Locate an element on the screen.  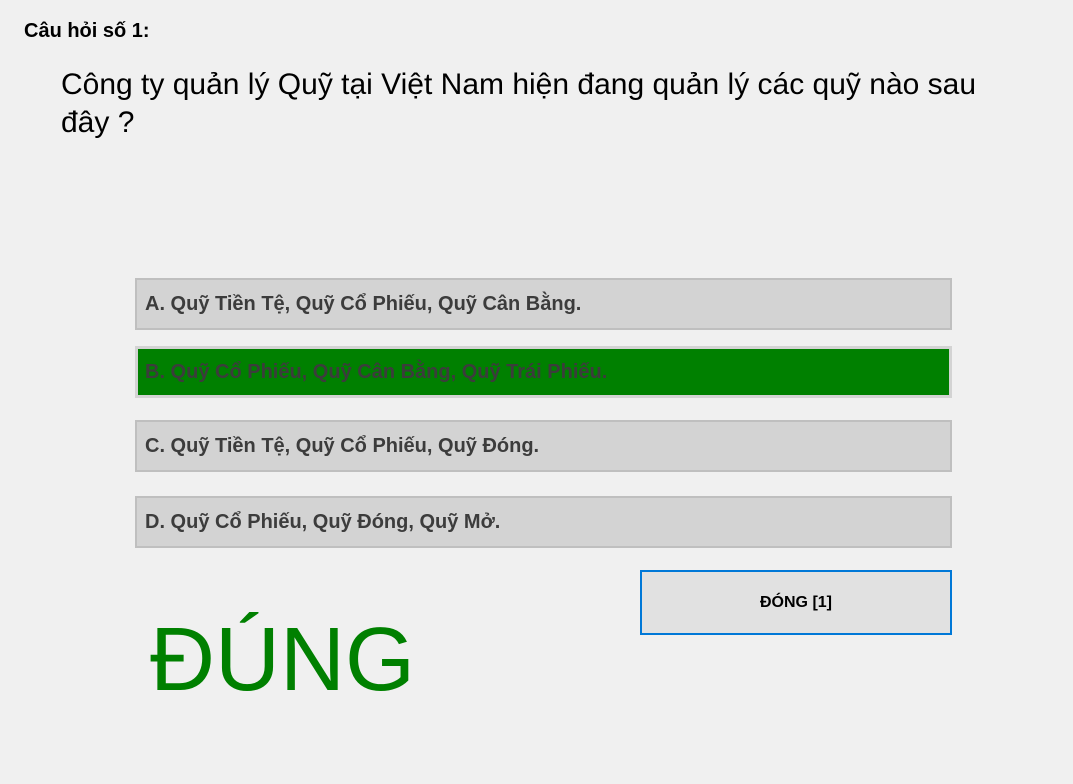
question-number-label: Câu hỏi số 1: is located at coordinates (87, 31).